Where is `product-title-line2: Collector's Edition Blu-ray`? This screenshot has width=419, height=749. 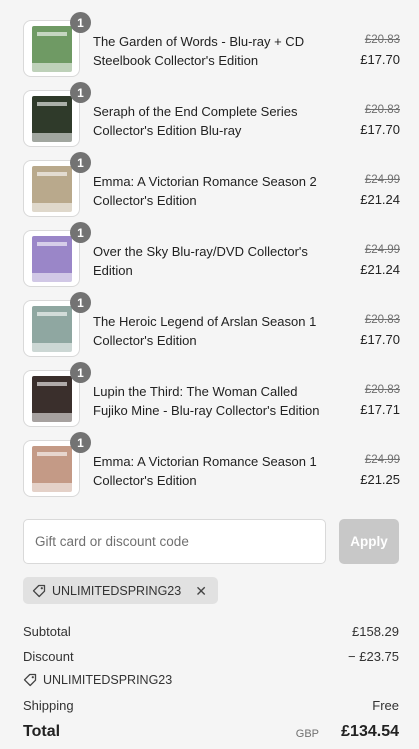
product-title-line2: Collector's Edition Blu-ray is located at coordinates (167, 130).